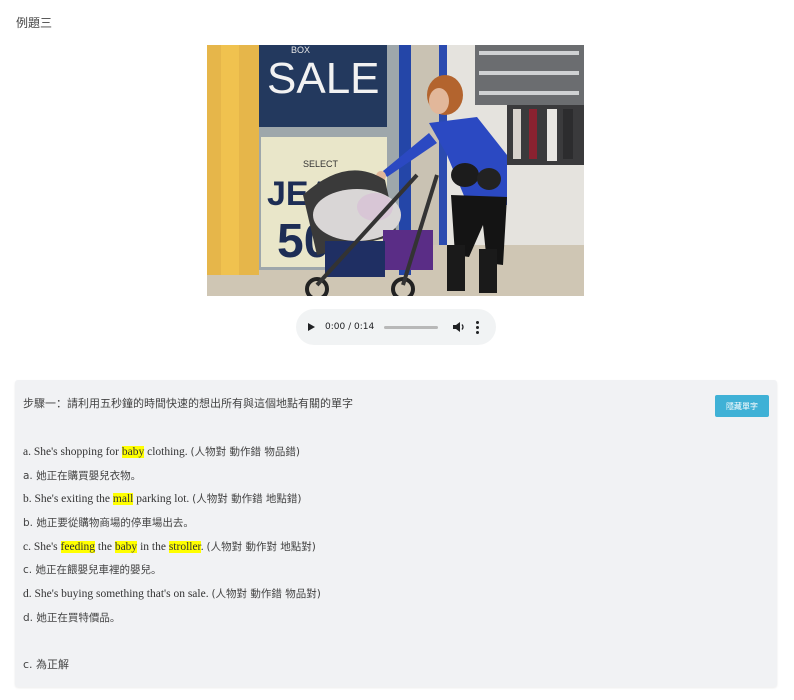 This screenshot has width=794, height=700. Describe the element at coordinates (82, 475) in the screenshot. I see `option-a-zh: a. 她正在購買嬰兒衣物。` at that location.